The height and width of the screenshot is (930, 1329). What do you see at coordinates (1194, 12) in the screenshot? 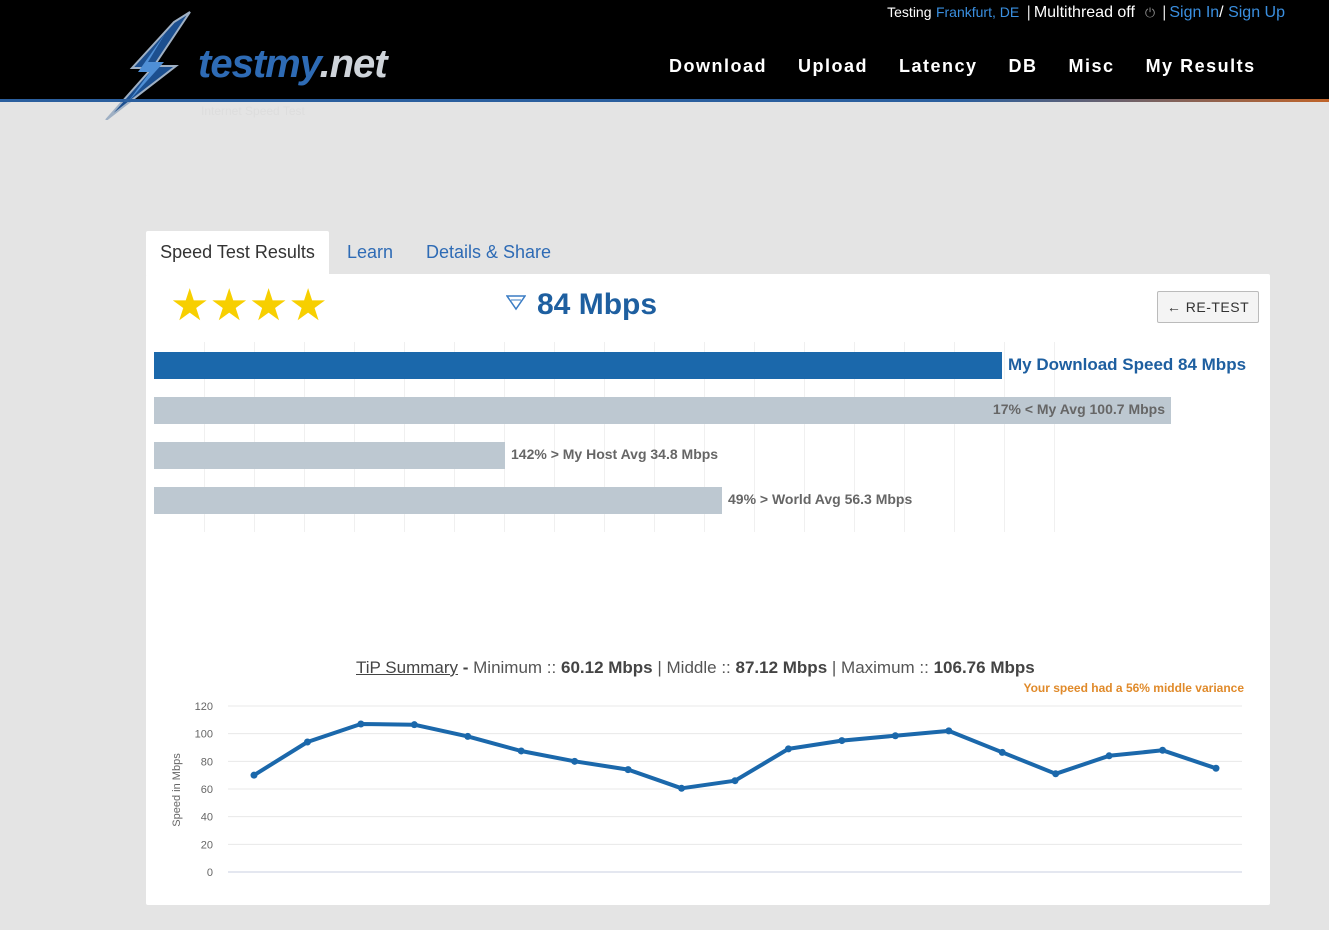
I see `sign-in-link: Sign In` at bounding box center [1194, 12].